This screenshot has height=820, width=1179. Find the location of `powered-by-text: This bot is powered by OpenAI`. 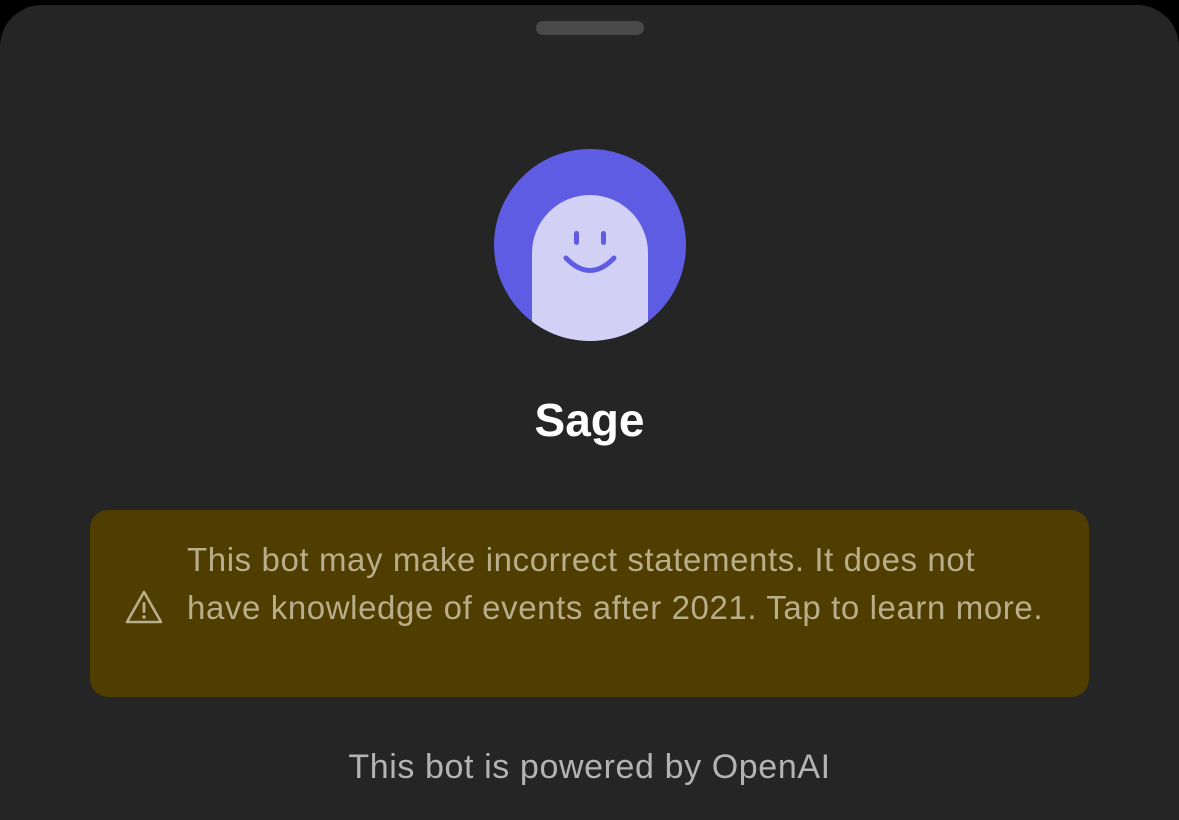

powered-by-text: This bot is powered by OpenAI is located at coordinates (589, 767).